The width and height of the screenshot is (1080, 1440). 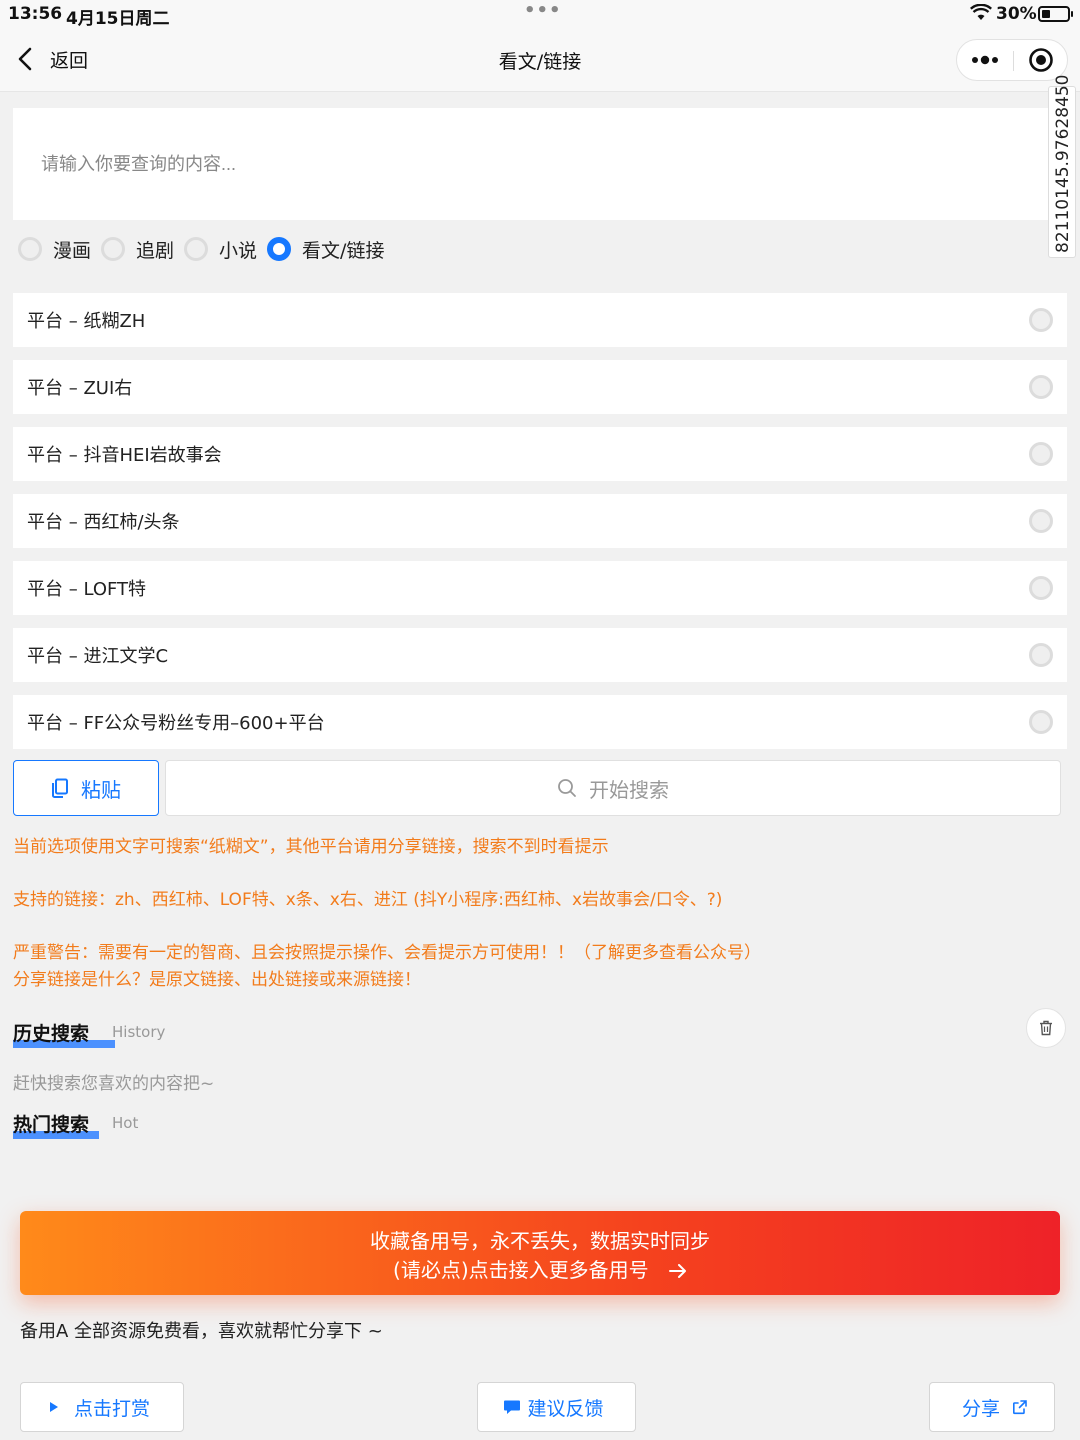 What do you see at coordinates (35, 14) in the screenshot?
I see `status-time: 13:56` at bounding box center [35, 14].